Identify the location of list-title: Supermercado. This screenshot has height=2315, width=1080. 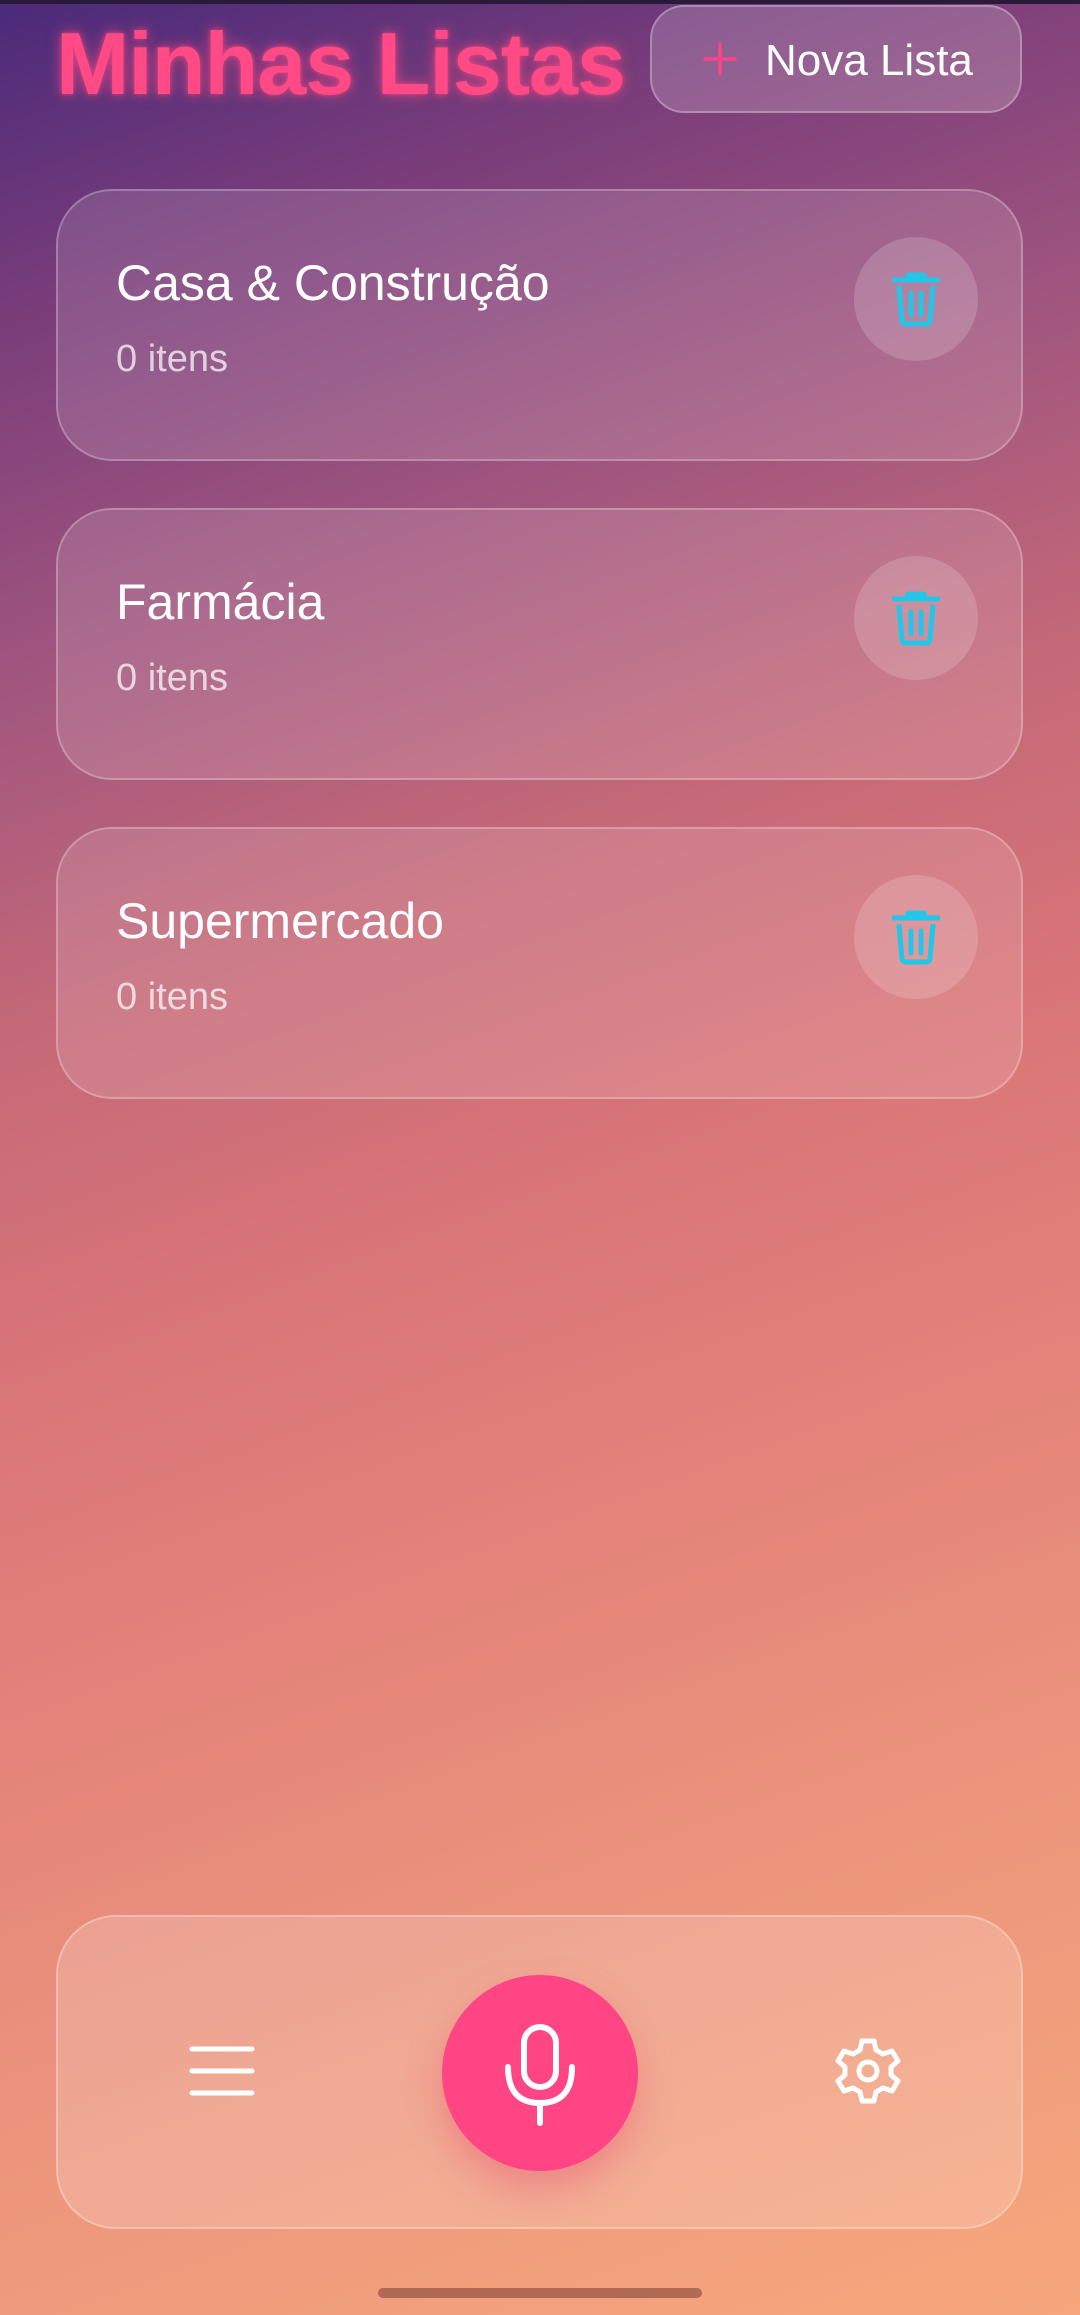
(280, 921).